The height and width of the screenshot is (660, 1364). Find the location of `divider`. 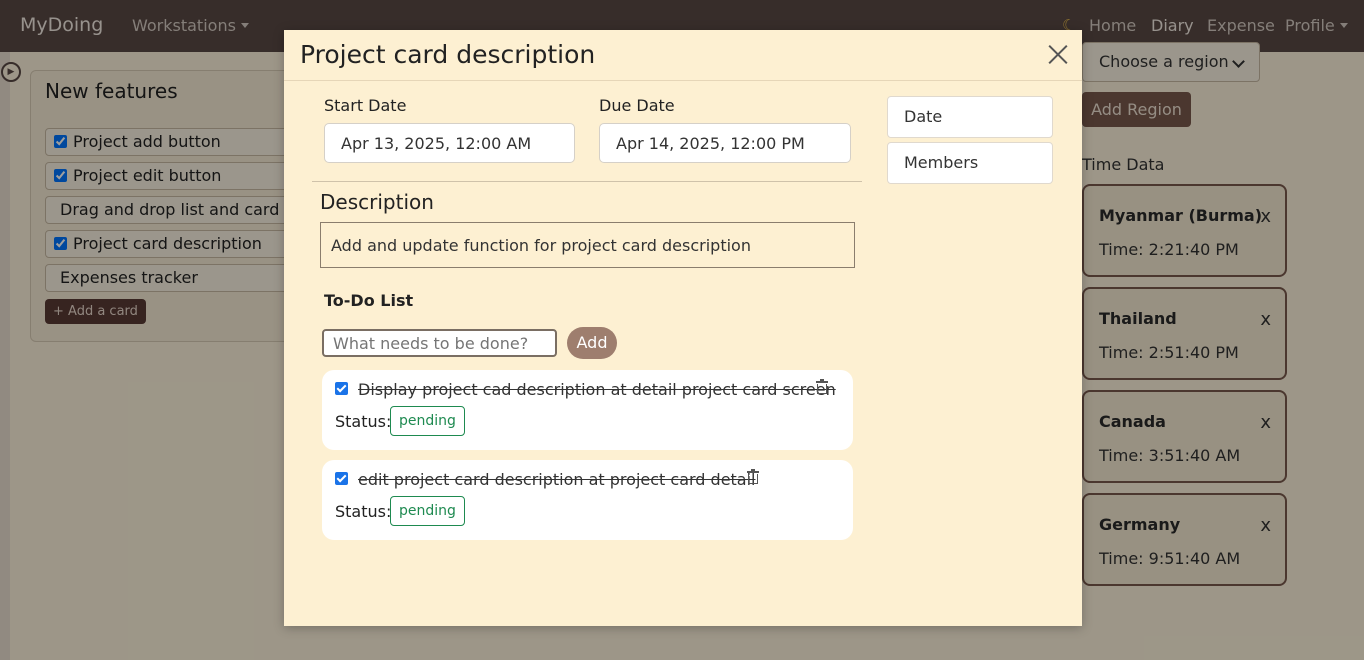

divider is located at coordinates (587, 181).